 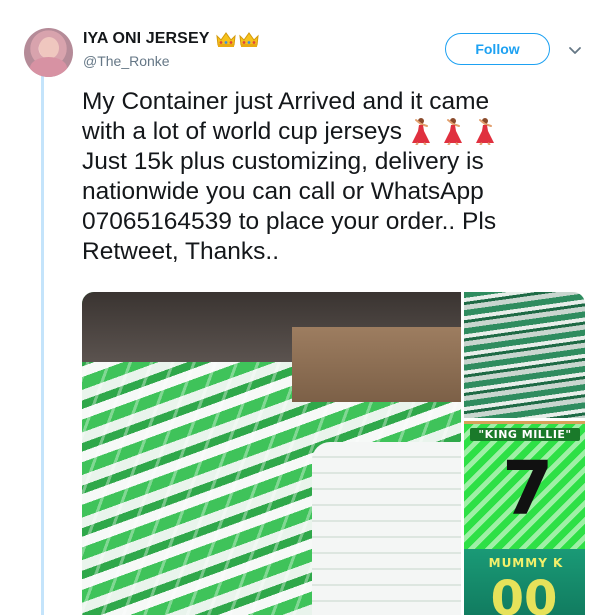 What do you see at coordinates (126, 61) in the screenshot?
I see `user-handle: @The_Ronke` at bounding box center [126, 61].